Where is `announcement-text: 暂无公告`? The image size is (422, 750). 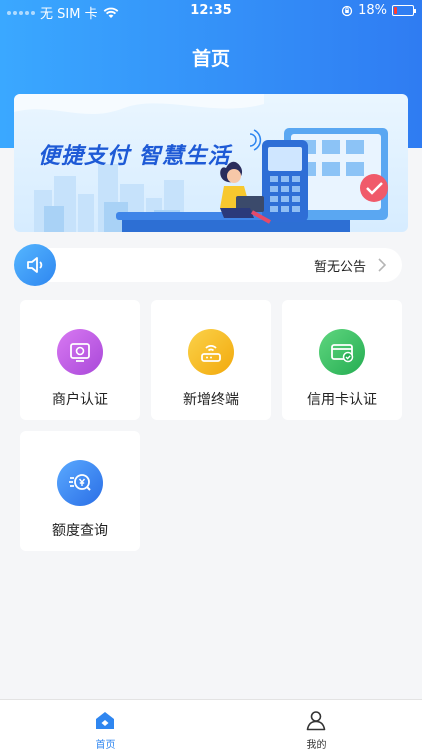
announcement-text: 暂无公告 is located at coordinates (339, 267).